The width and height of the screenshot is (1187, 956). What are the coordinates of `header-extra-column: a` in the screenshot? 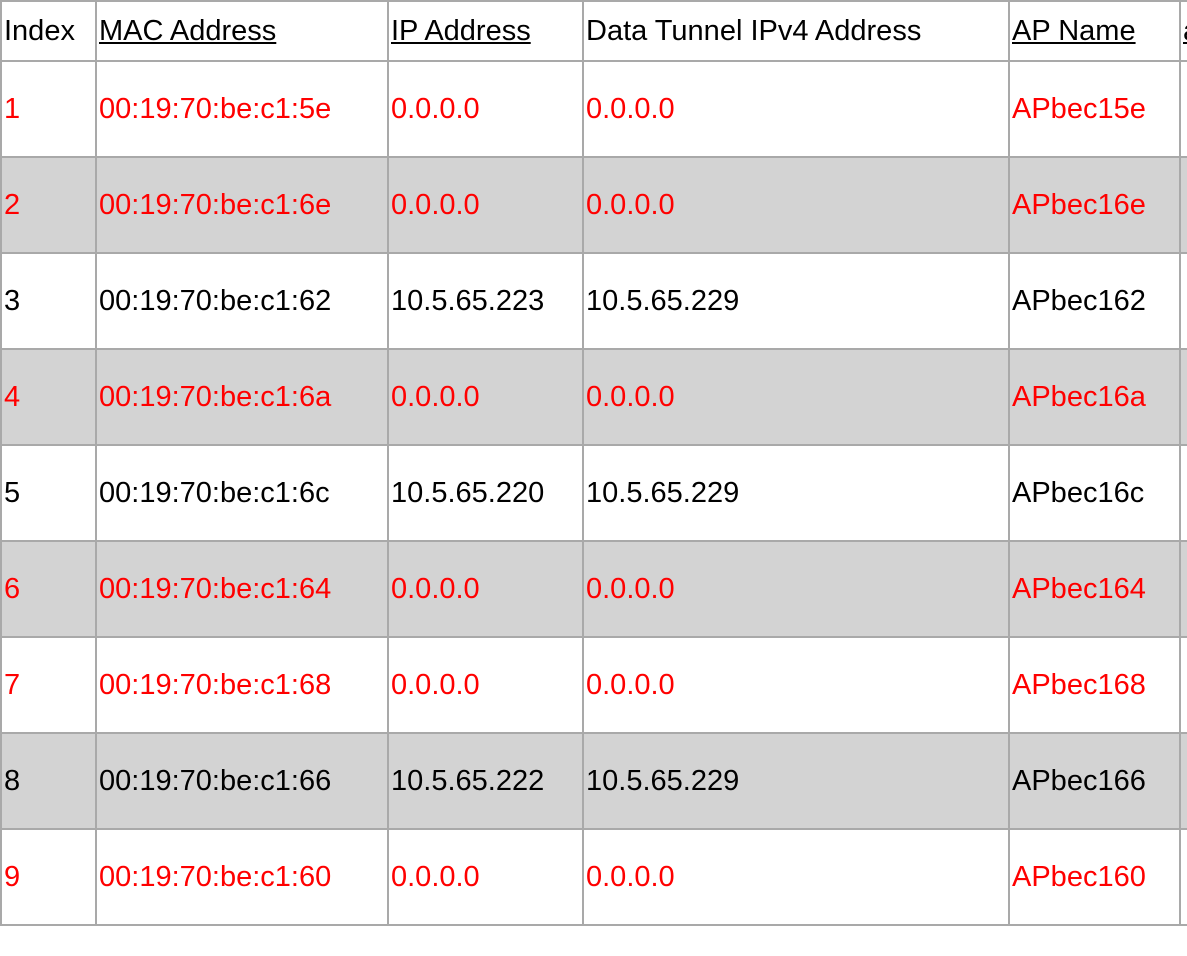 It's located at (1183, 31).